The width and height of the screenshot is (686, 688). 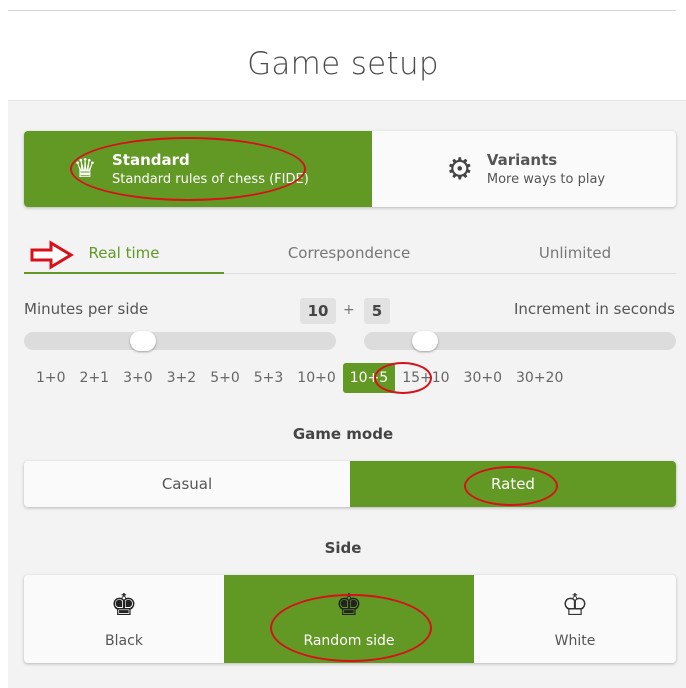 What do you see at coordinates (425, 378) in the screenshot?
I see `preset-15-10: 15+10` at bounding box center [425, 378].